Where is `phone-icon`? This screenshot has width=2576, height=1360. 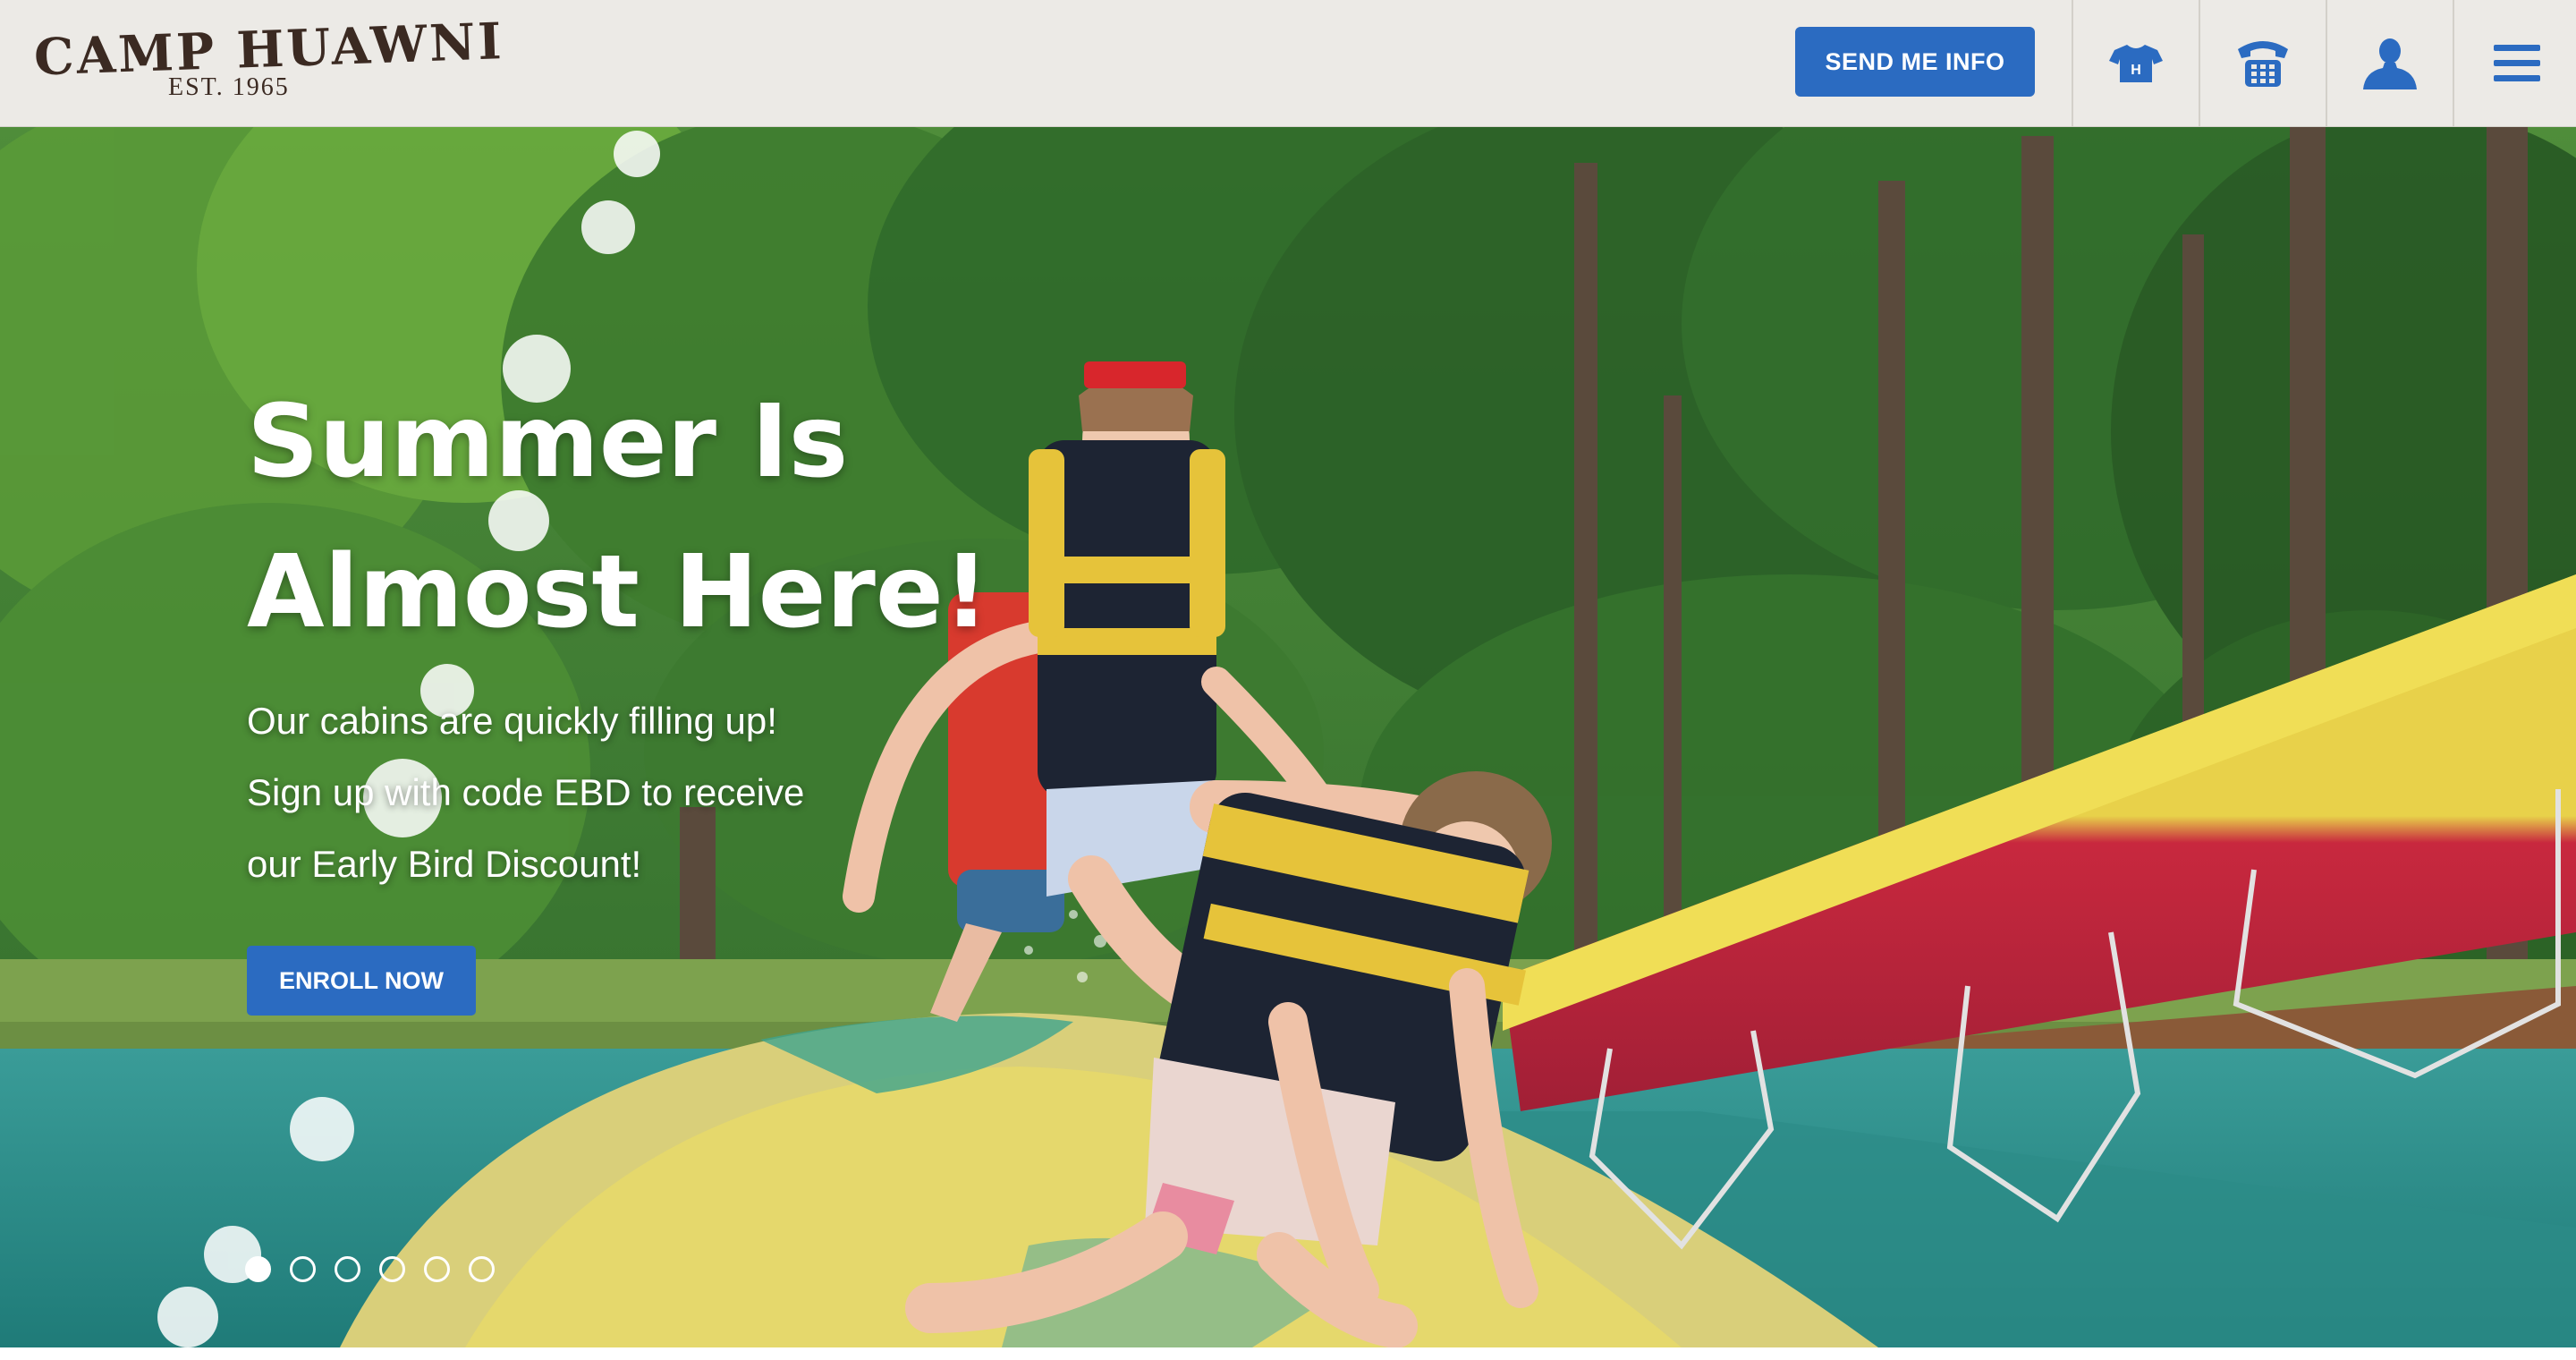
phone-icon is located at coordinates (2263, 64).